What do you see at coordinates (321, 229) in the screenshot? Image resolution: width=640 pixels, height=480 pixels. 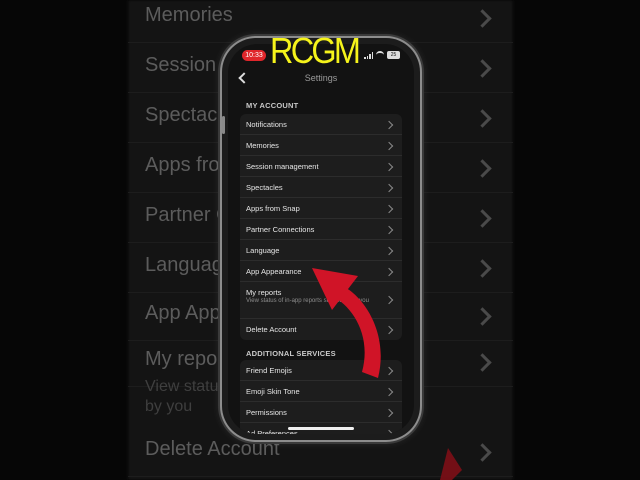 I see `settings-row-partner-connections: Partner Connections` at bounding box center [321, 229].